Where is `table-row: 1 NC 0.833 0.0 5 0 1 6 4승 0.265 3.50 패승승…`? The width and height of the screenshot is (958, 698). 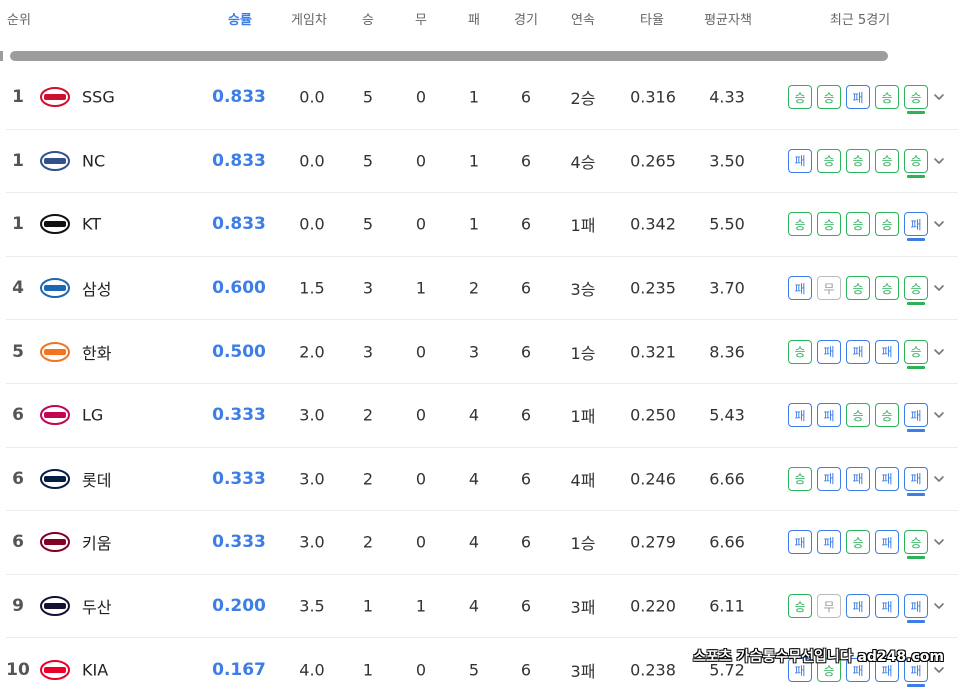
table-row: 1 NC 0.833 0.0 5 0 1 6 4승 0.265 3.50 패승승… is located at coordinates (482, 162).